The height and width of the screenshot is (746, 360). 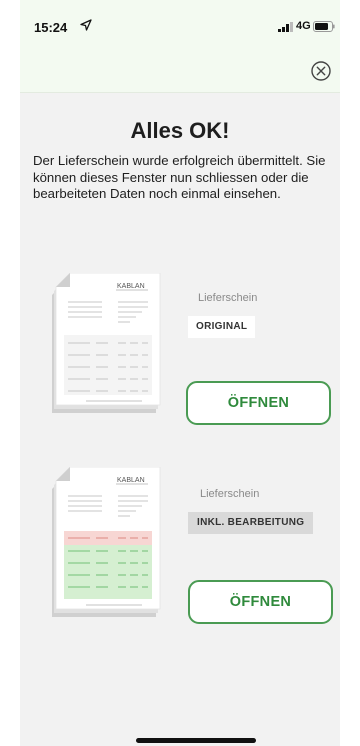 I want to click on delivery-note-edited-document-icon: KABLAN, so click(x=106, y=542).